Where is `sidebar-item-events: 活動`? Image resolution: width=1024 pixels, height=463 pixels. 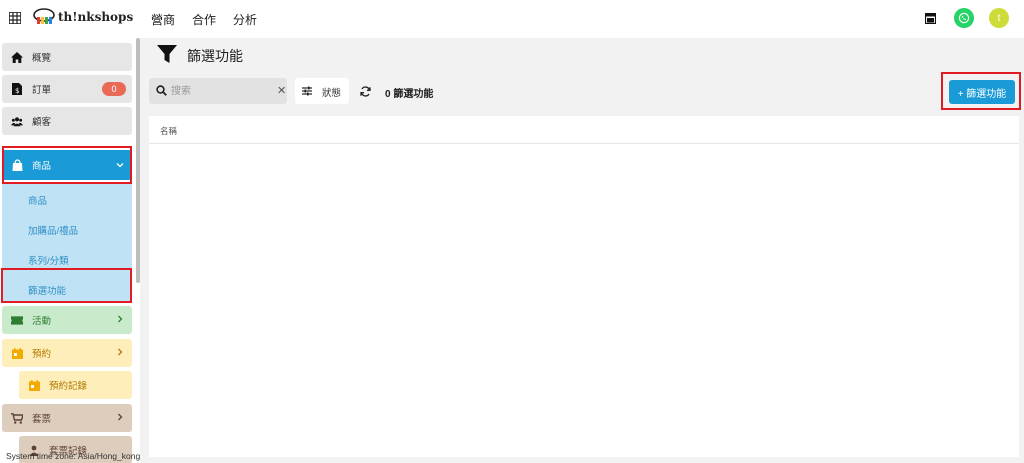
sidebar-item-events: 活動 is located at coordinates (67, 320).